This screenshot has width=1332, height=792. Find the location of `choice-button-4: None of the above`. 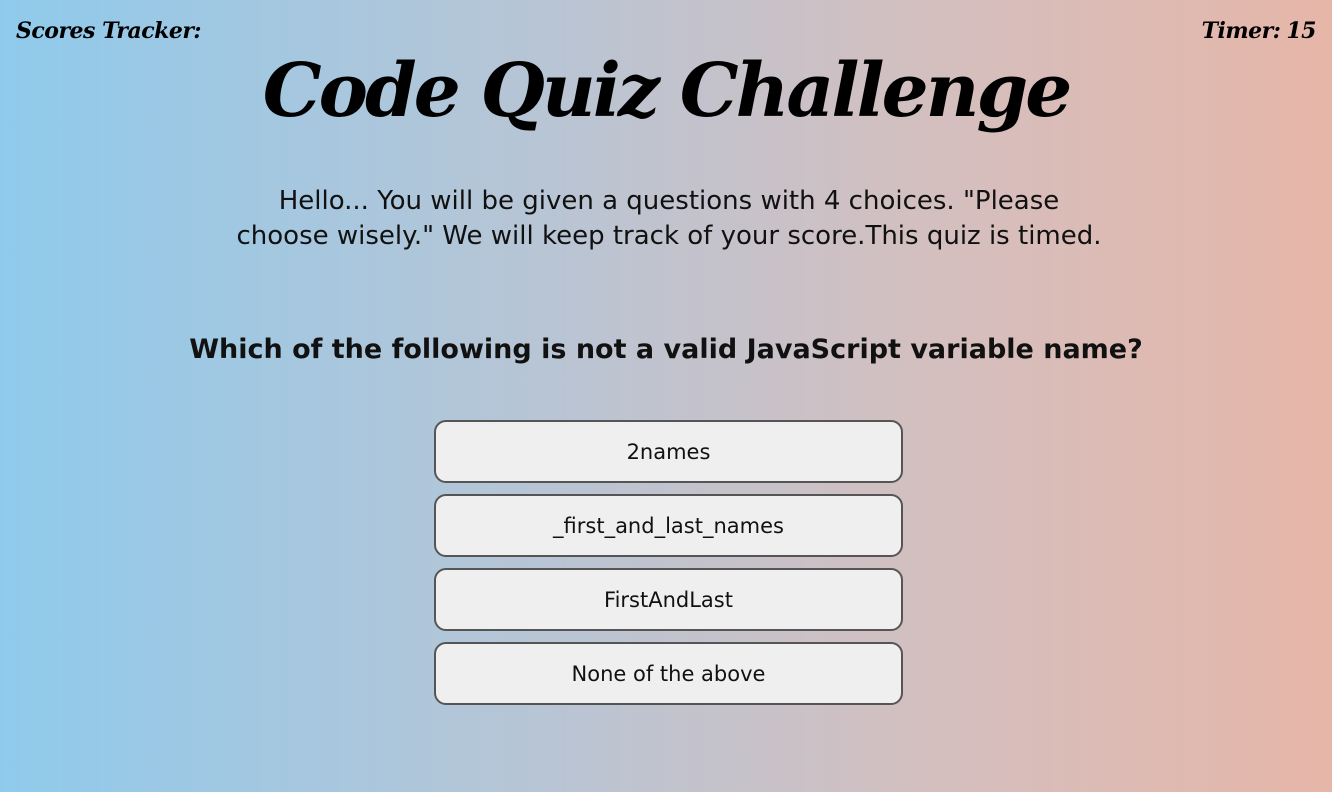

choice-button-4: None of the above is located at coordinates (668, 673).